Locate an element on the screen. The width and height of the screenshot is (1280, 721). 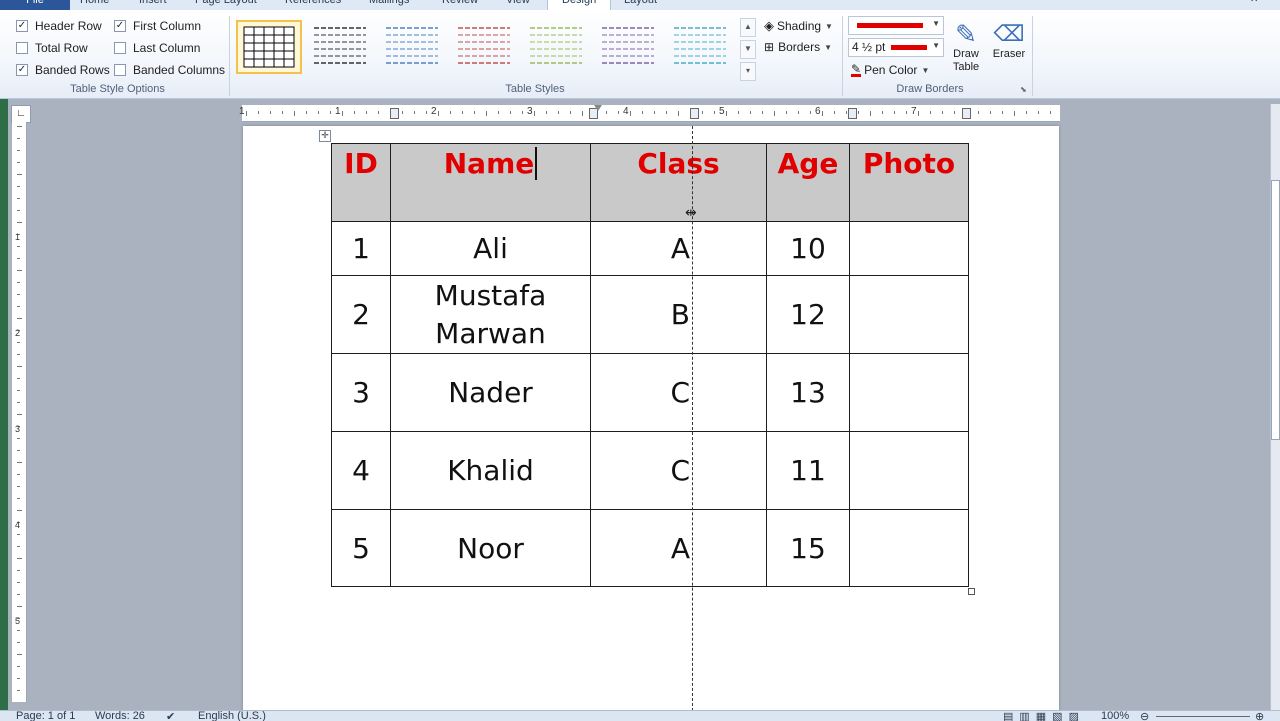
zoom-slider is located at coordinates (1203, 714).